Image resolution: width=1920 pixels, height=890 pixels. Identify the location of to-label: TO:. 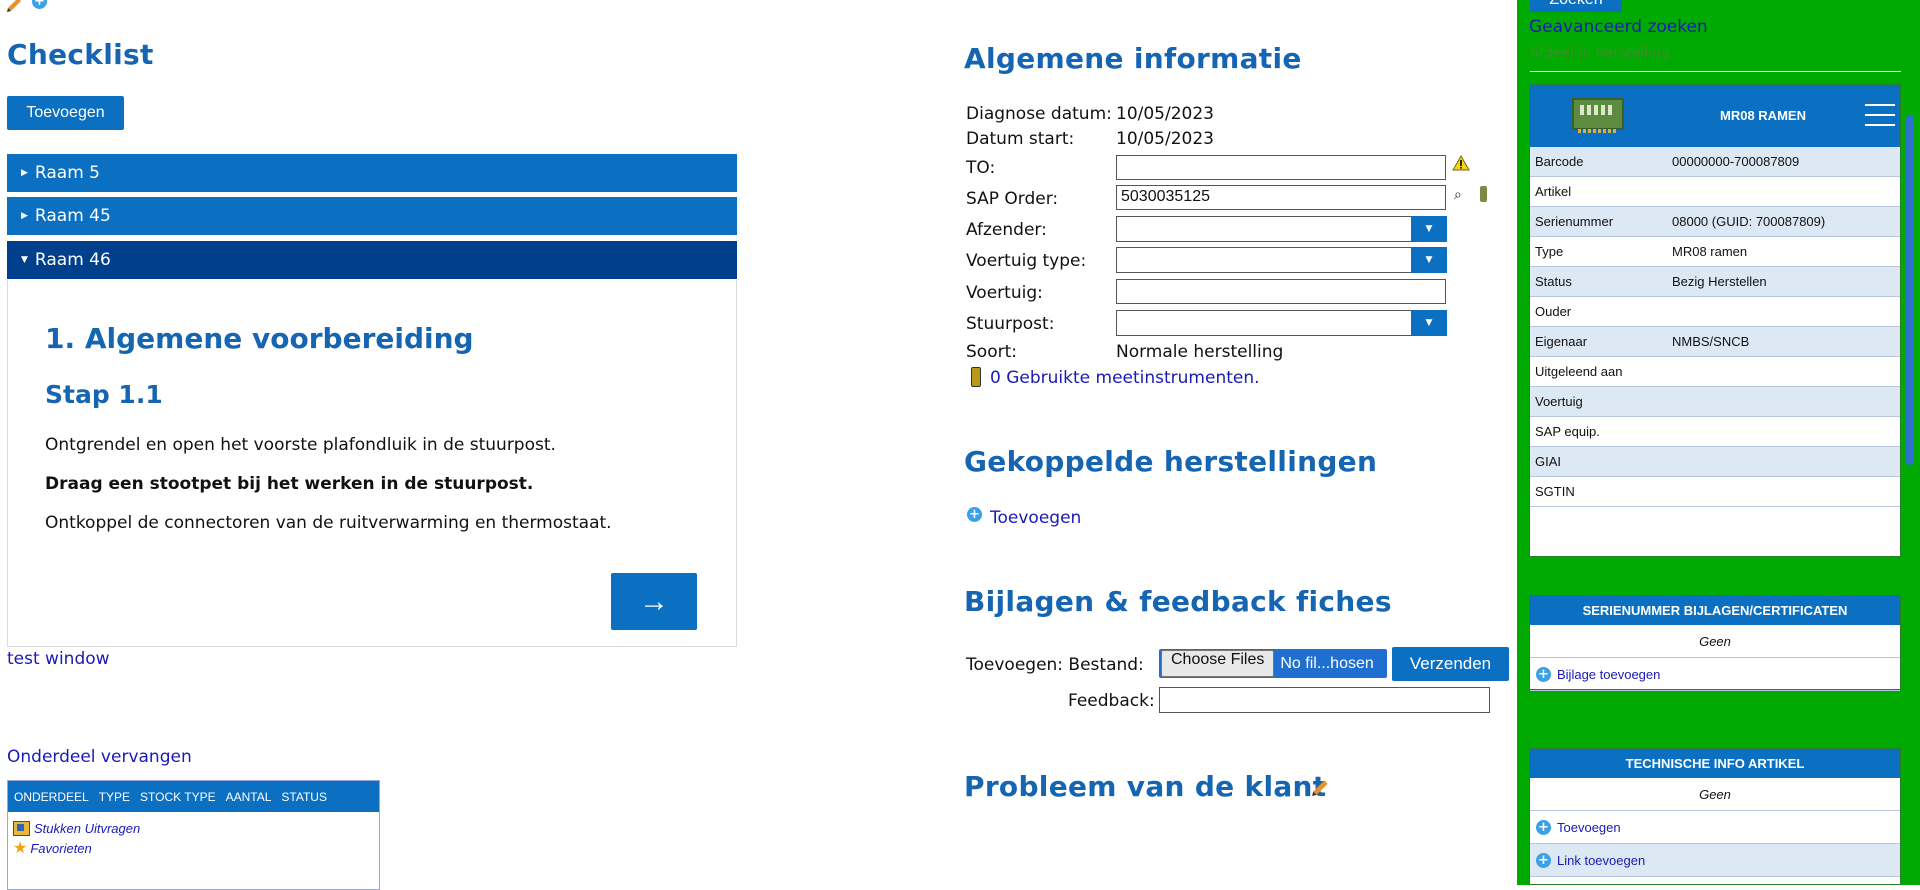
(981, 168).